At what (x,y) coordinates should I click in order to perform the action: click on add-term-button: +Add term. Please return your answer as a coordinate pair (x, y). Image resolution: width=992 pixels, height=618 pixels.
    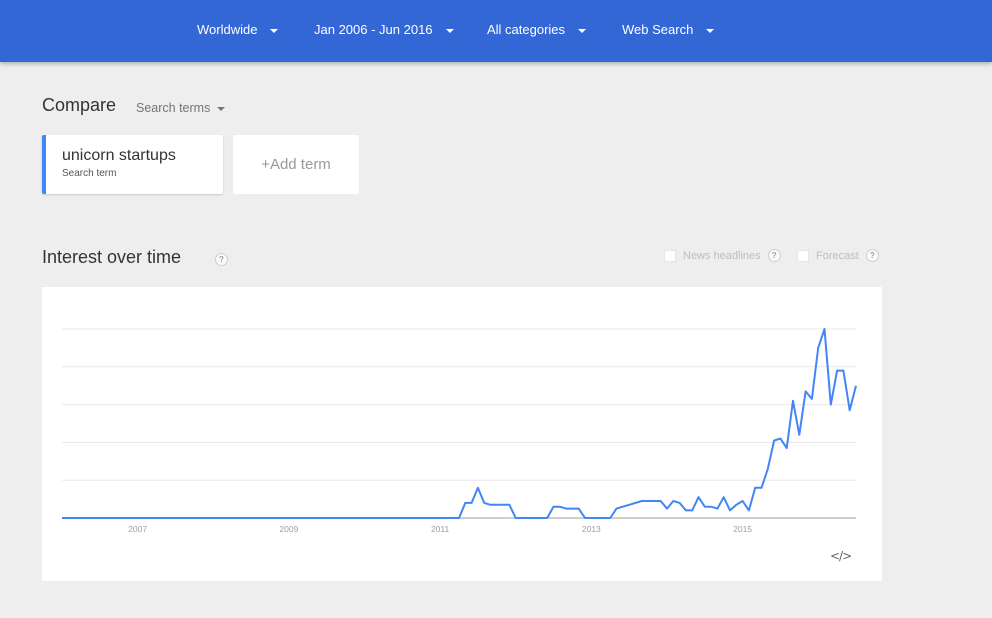
    Looking at the image, I should click on (296, 164).